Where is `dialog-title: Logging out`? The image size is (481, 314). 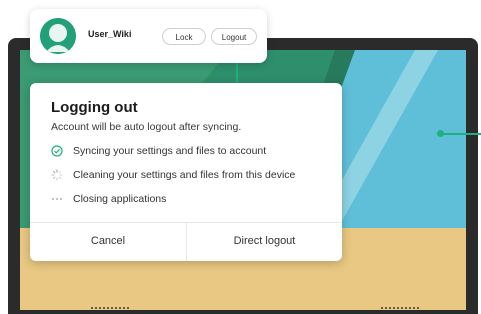 dialog-title: Logging out is located at coordinates (94, 107).